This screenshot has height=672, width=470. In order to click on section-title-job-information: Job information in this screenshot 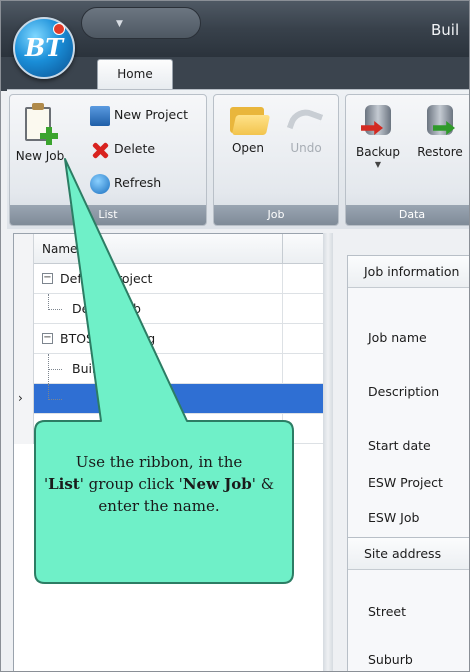, I will do `click(408, 272)`.